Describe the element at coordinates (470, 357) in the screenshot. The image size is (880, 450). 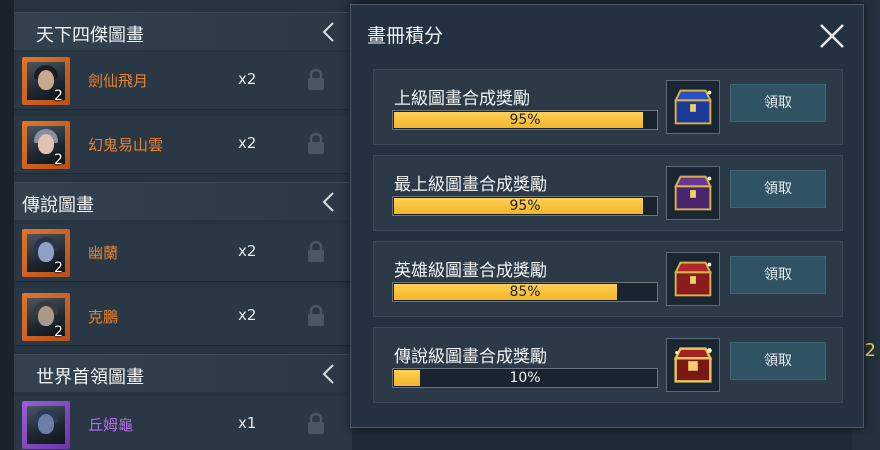
I see `reward-label: 傳說級圖畫合成獎勵` at that location.